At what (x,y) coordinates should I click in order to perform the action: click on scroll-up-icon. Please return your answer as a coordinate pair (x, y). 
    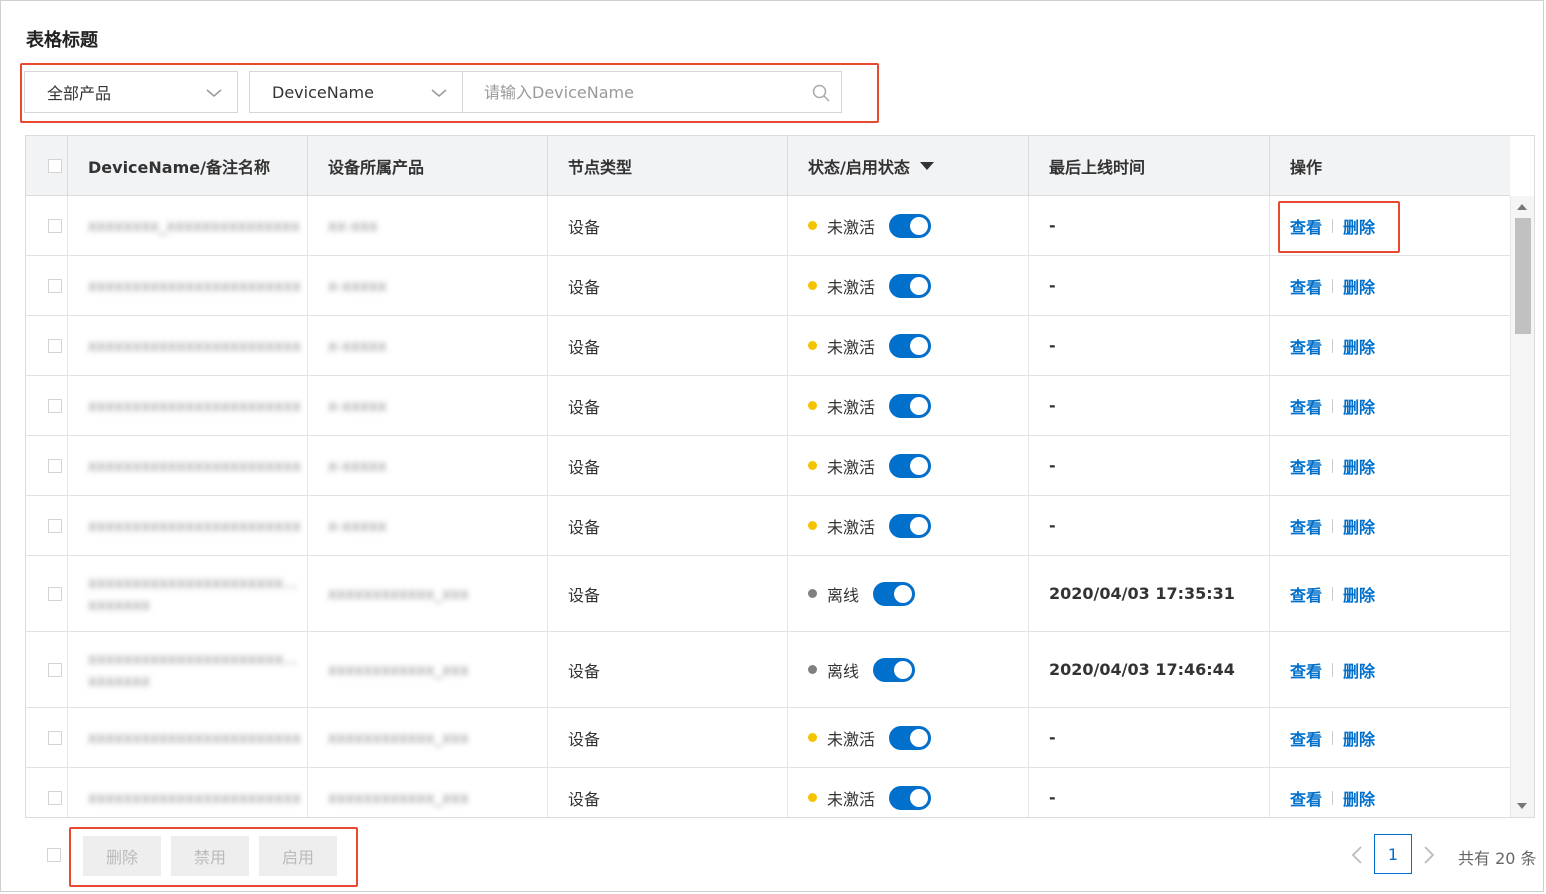
    Looking at the image, I should click on (1522, 207).